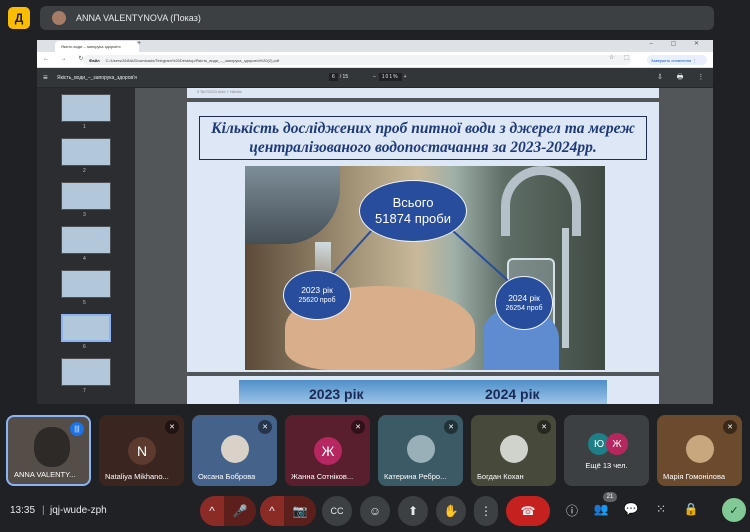 Image resolution: width=750 pixels, height=532 pixels. I want to click on top-bar: Д ANNA VALENTYNOVA (Показ), so click(375, 18).